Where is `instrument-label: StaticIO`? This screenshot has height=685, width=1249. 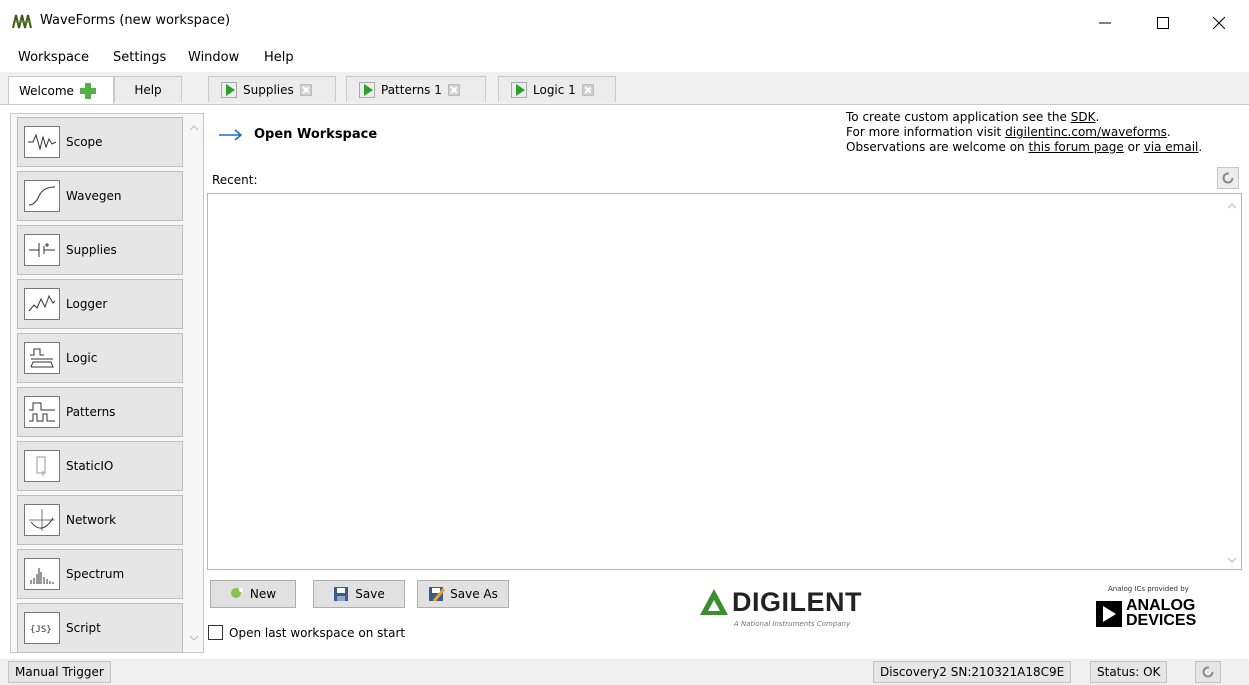
instrument-label: StaticIO is located at coordinates (90, 466).